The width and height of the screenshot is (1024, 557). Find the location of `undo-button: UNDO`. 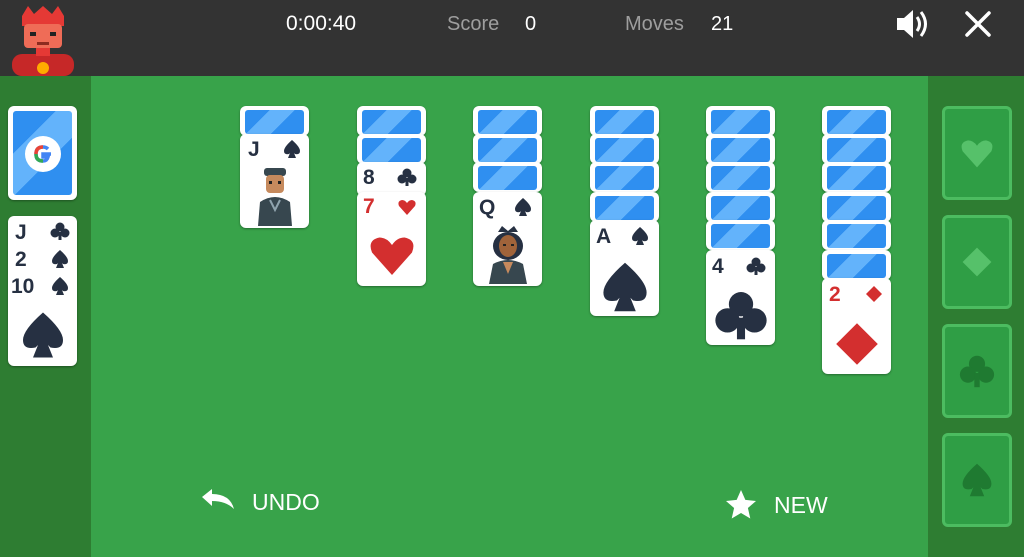

undo-button: UNDO is located at coordinates (259, 502).